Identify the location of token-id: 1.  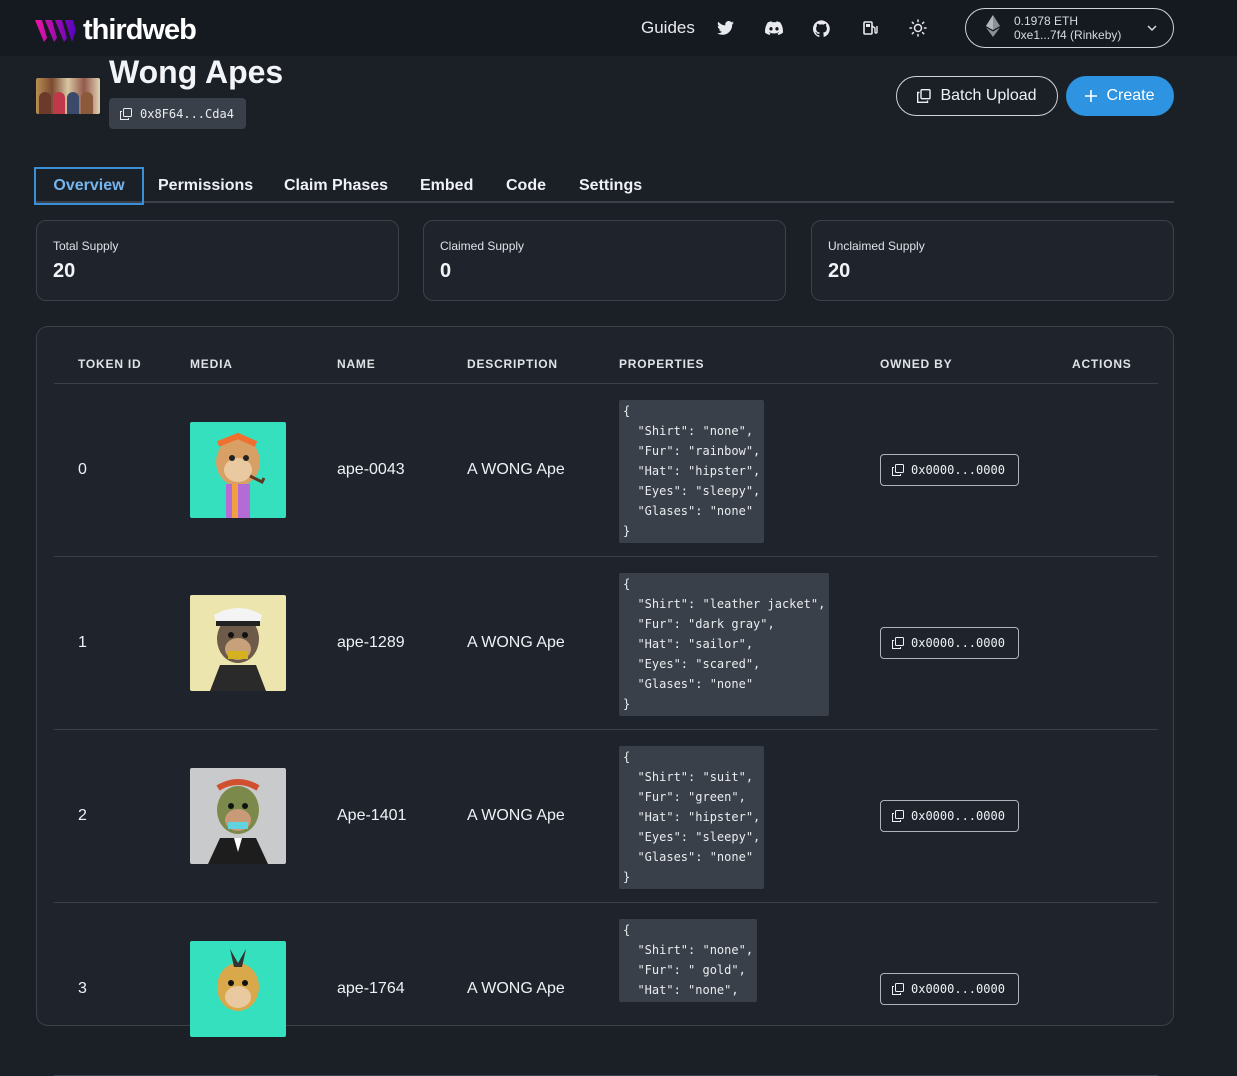
(82, 642).